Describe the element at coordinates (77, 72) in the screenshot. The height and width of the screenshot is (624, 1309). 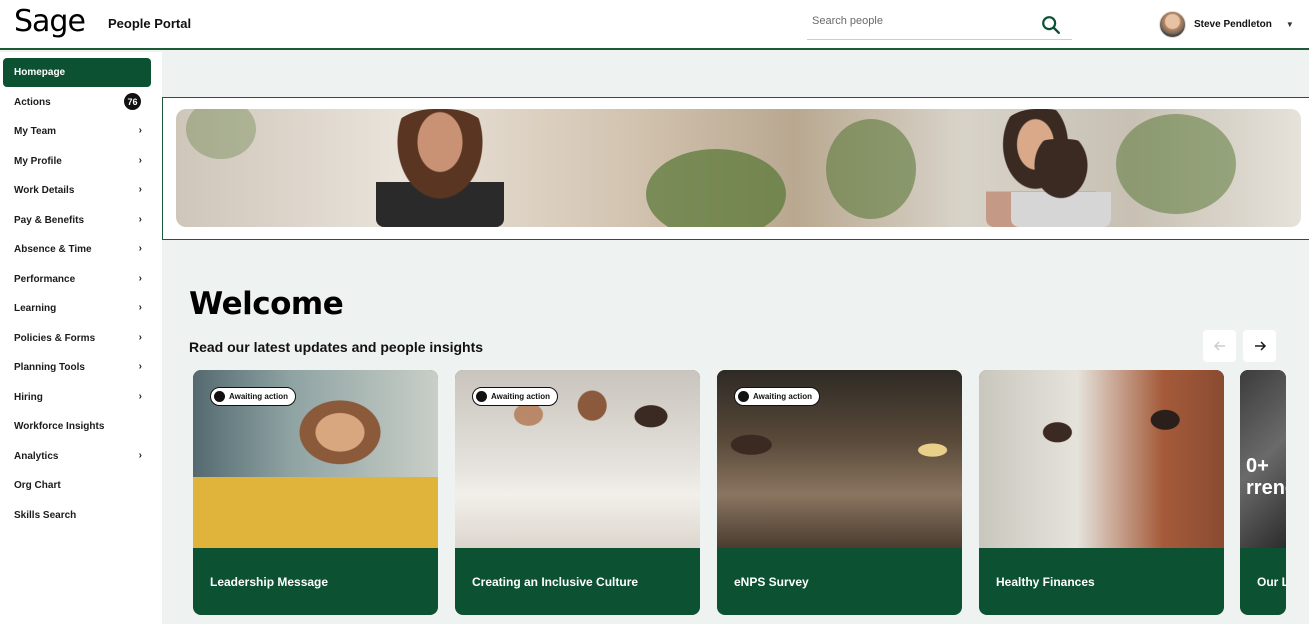
I see `sidebar-item-homepage: Homepage` at that location.